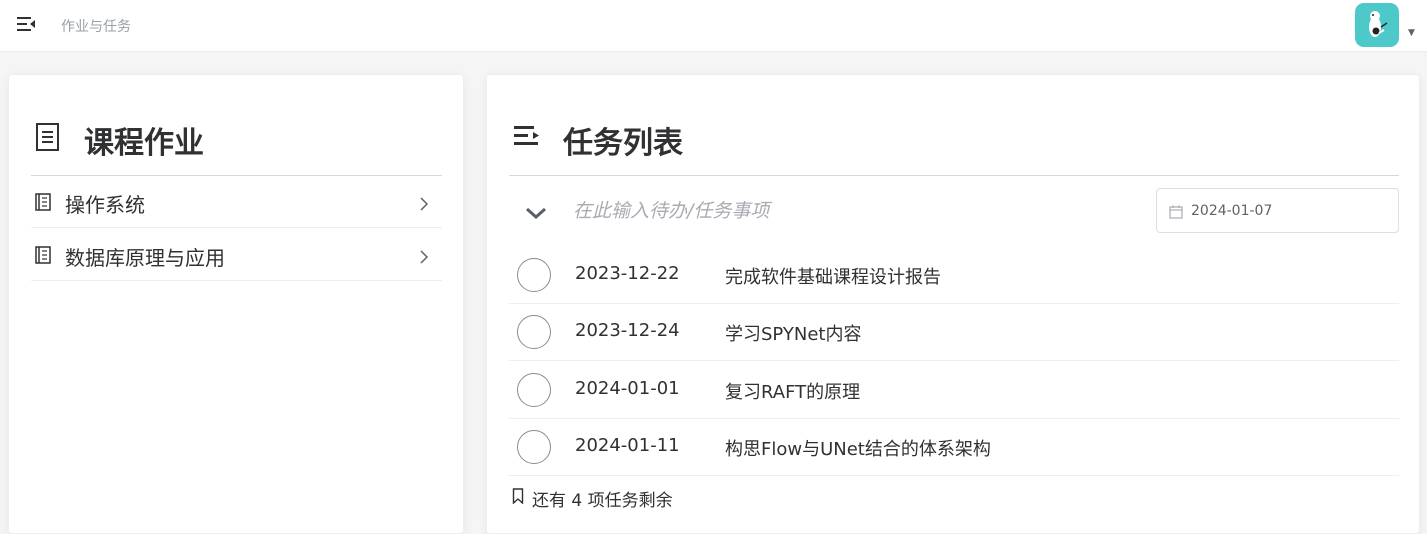 The image size is (1427, 534). I want to click on top-bar: 作业与任务 ▼, so click(713, 26).